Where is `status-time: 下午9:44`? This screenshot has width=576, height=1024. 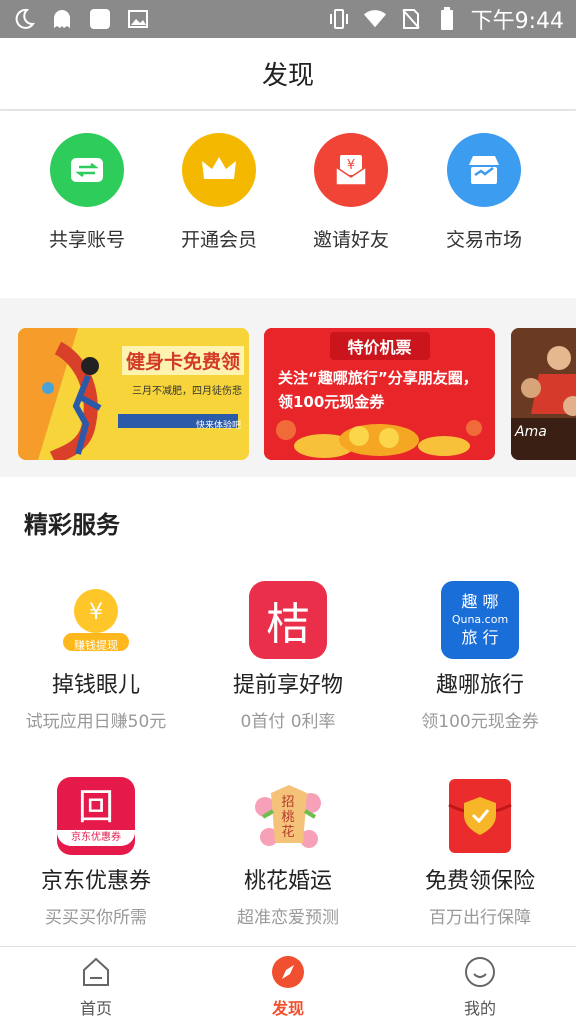 status-time: 下午9:44 is located at coordinates (517, 21).